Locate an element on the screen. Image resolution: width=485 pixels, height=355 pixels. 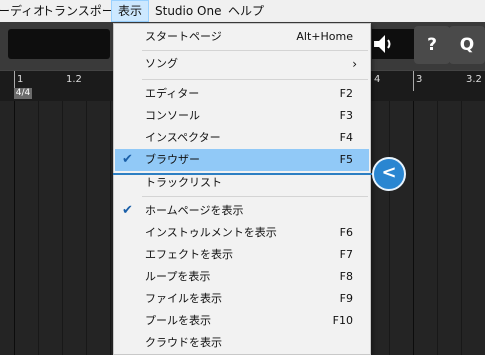
help-button: ? is located at coordinates (432, 45).